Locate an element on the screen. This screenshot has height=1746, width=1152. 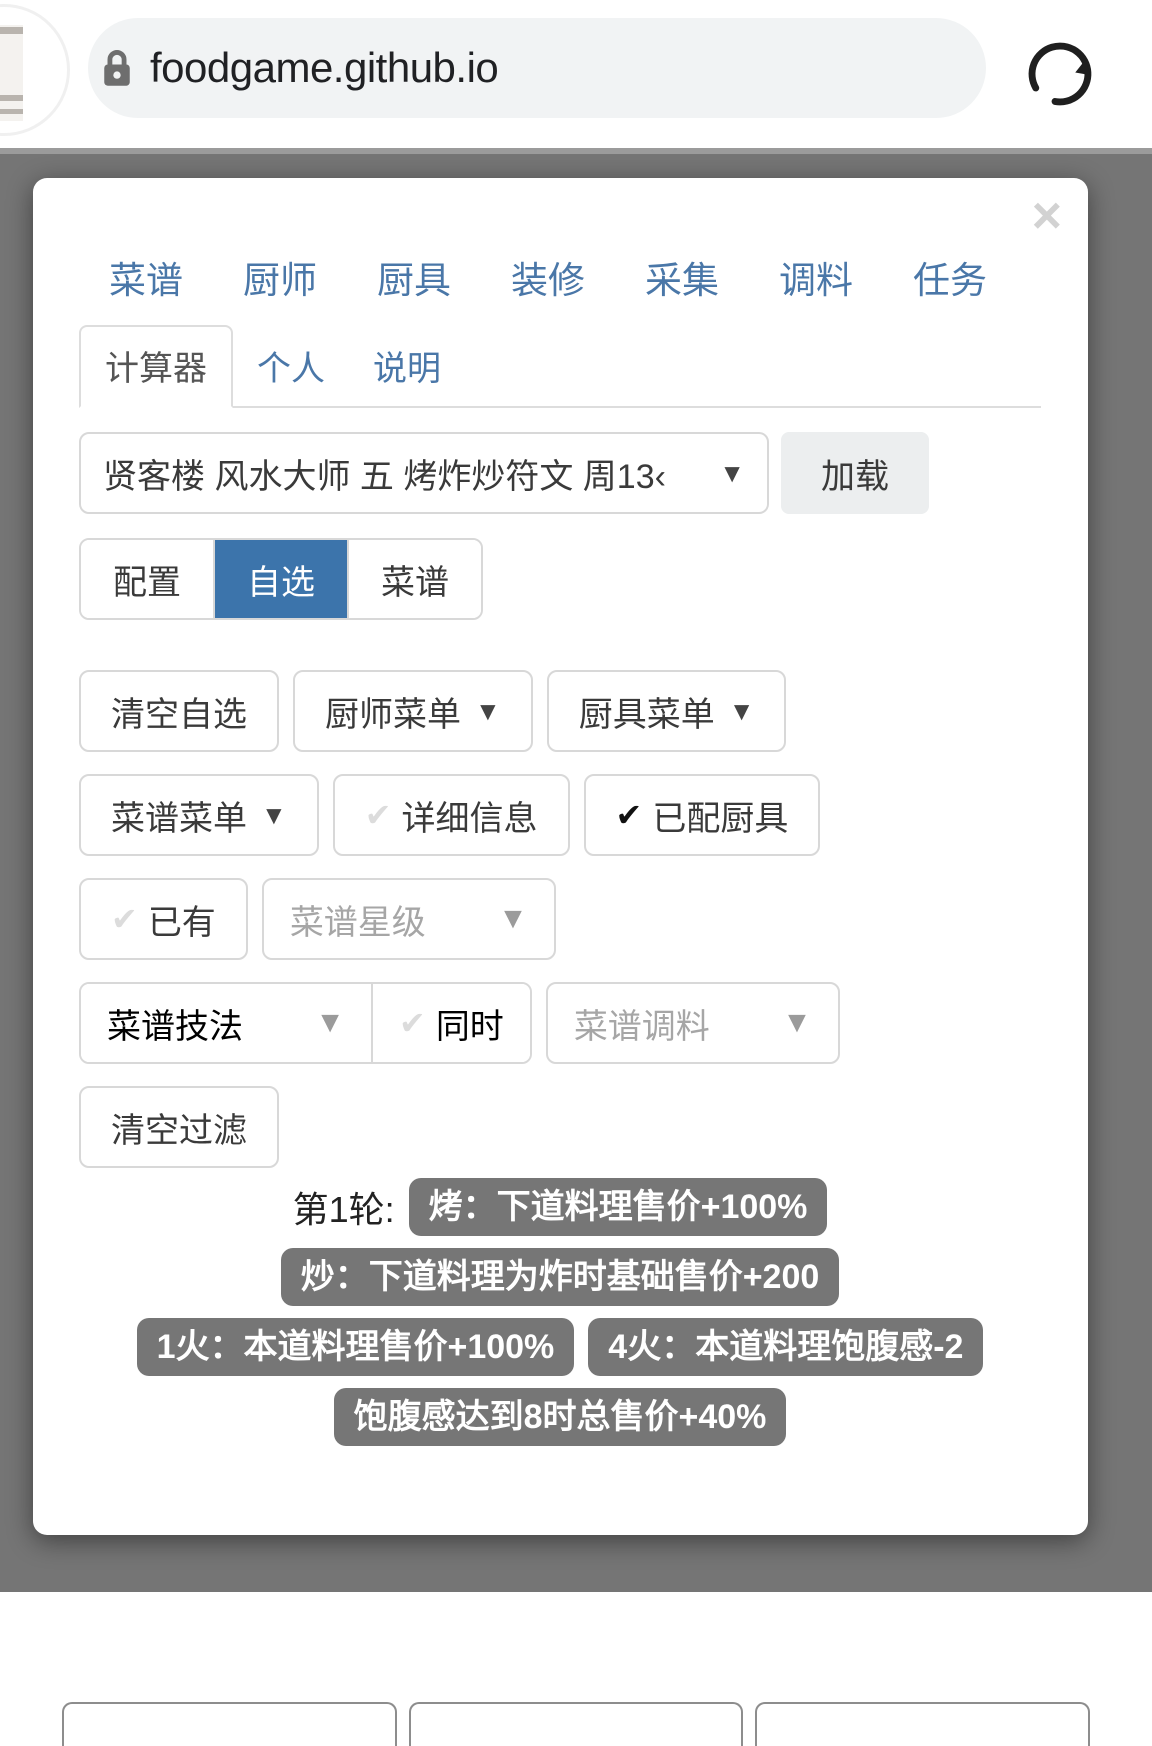
main-nav-tabs: 菜谱 厨师 厨具 装修 采集 调料 任务 is located at coordinates (548, 277).